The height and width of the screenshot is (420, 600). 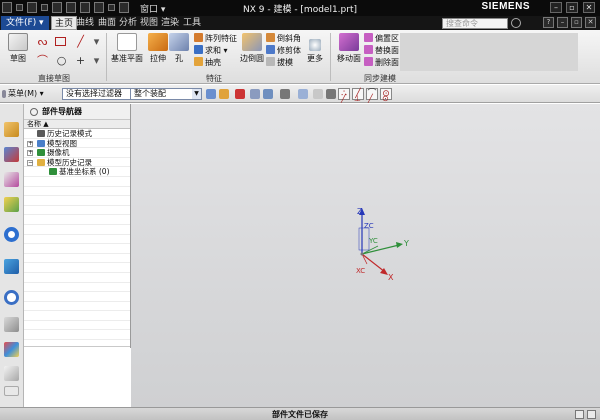 I want to click on more-button: 更多, so click(x=315, y=48).